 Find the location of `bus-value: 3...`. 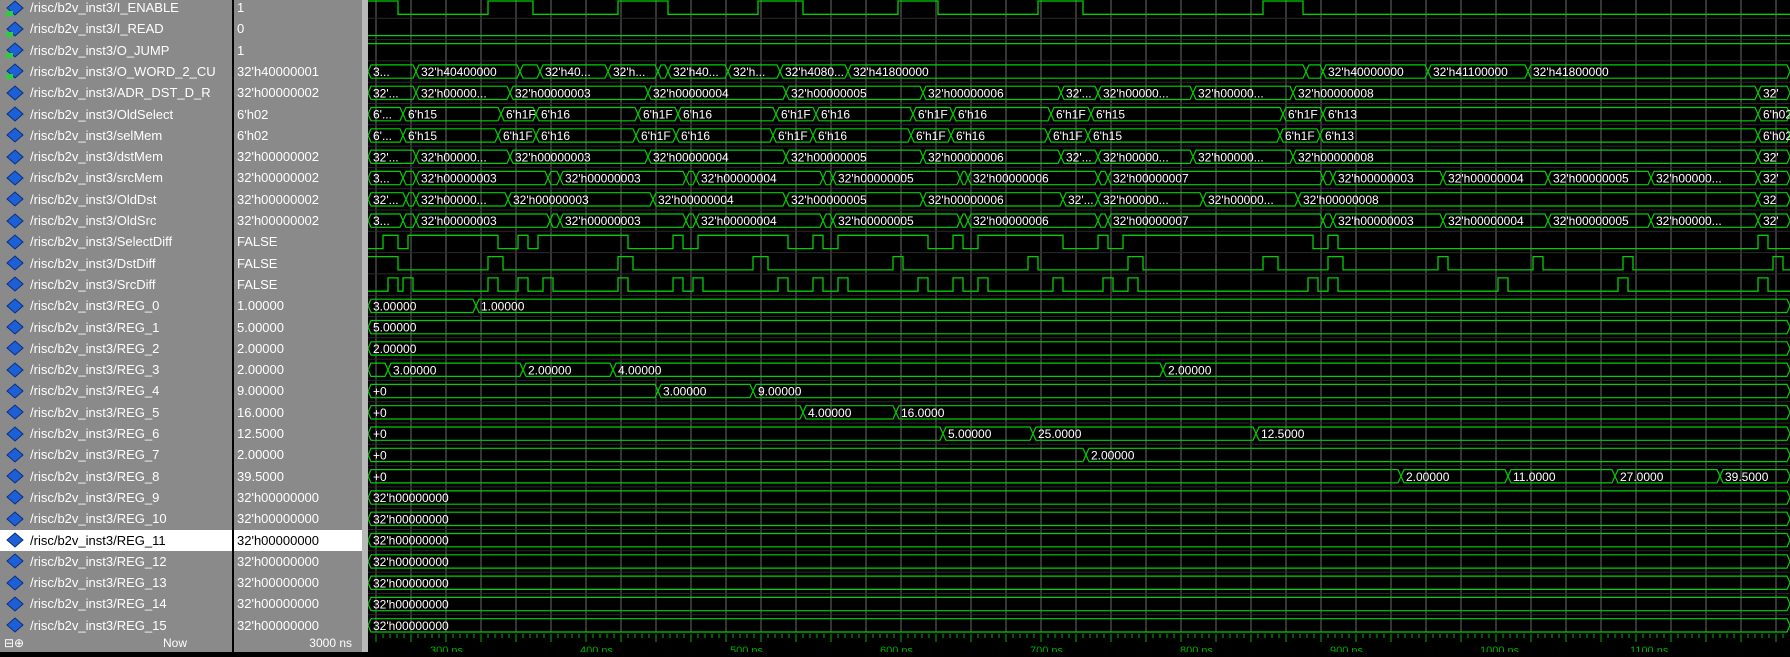

bus-value: 3... is located at coordinates (381, 72).